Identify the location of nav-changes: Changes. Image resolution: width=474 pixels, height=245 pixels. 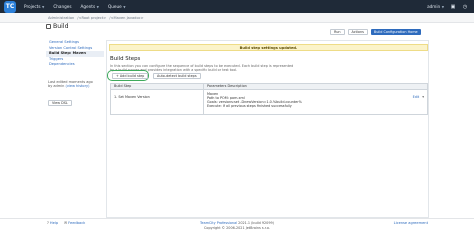
(62, 6).